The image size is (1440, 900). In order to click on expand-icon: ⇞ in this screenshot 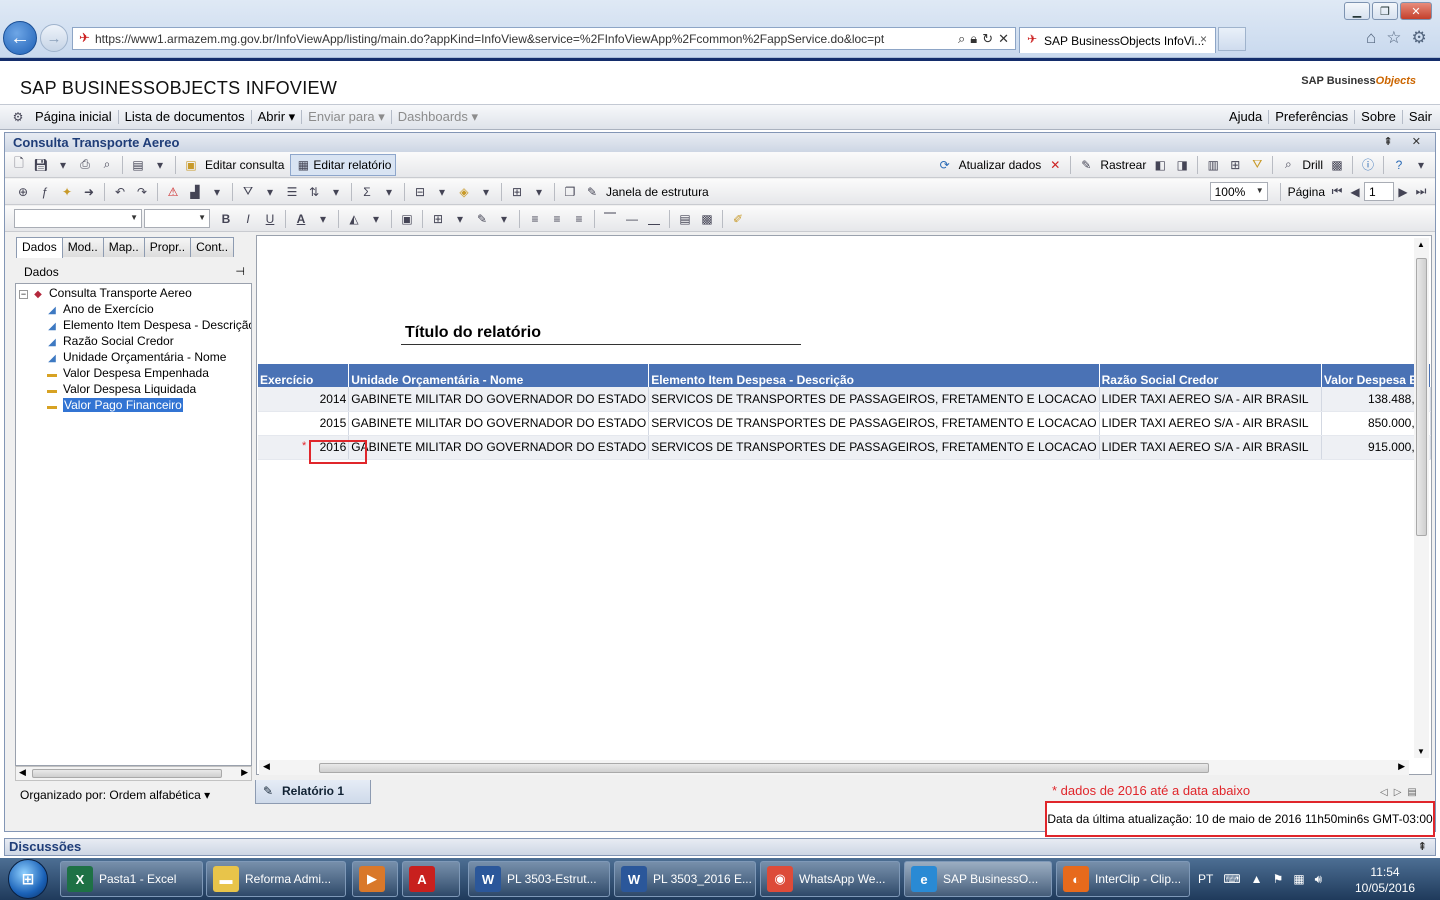, I will do `click(1422, 847)`.